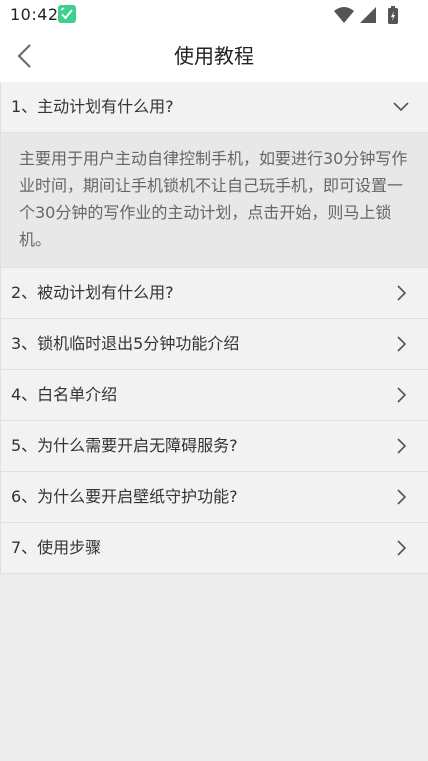  I want to click on faq-item-3: 3、锁机临时退出5分钟功能介绍, so click(214, 344).